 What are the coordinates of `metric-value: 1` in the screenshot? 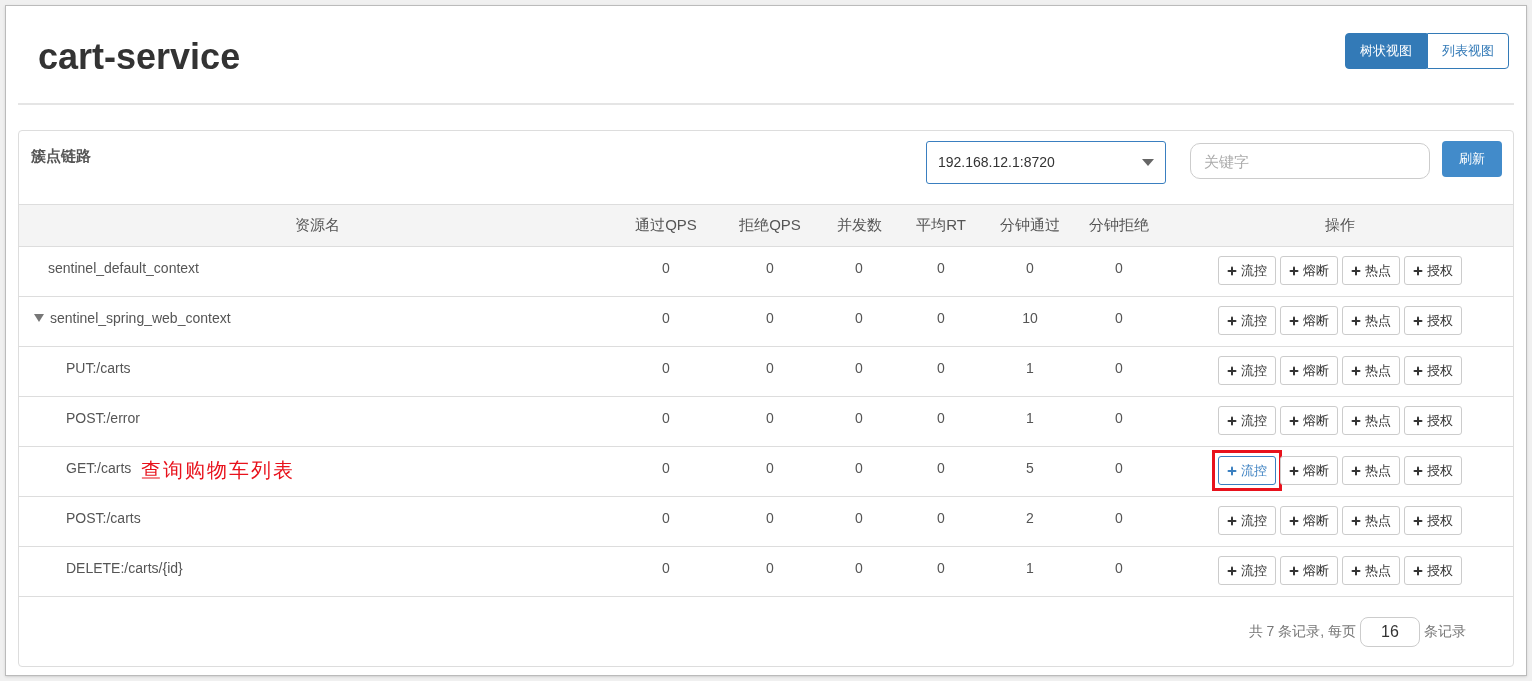 It's located at (1030, 418).